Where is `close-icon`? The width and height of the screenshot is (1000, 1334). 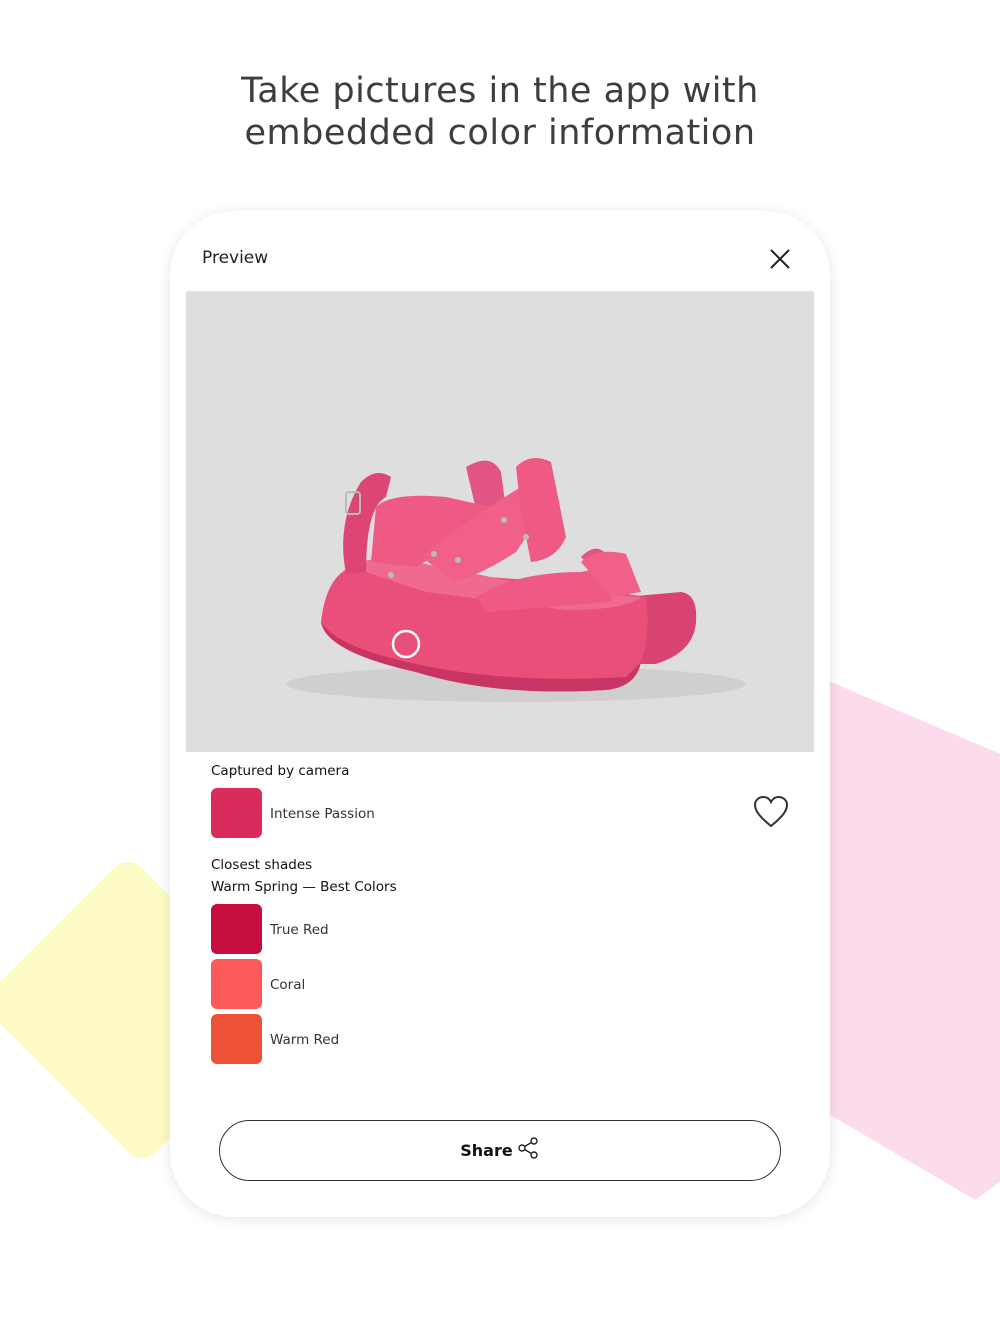 close-icon is located at coordinates (780, 259).